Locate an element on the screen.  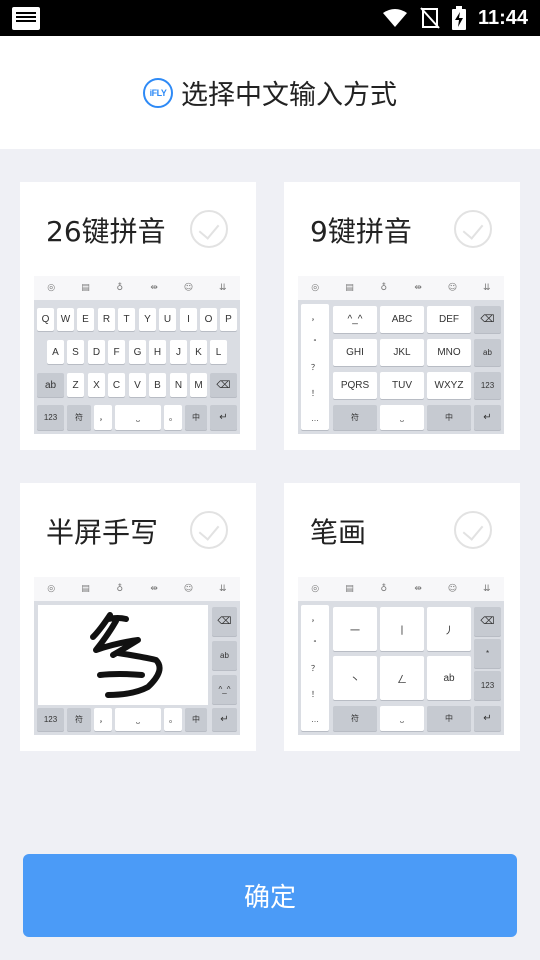
clock: 11:44 is located at coordinates (502, 17).